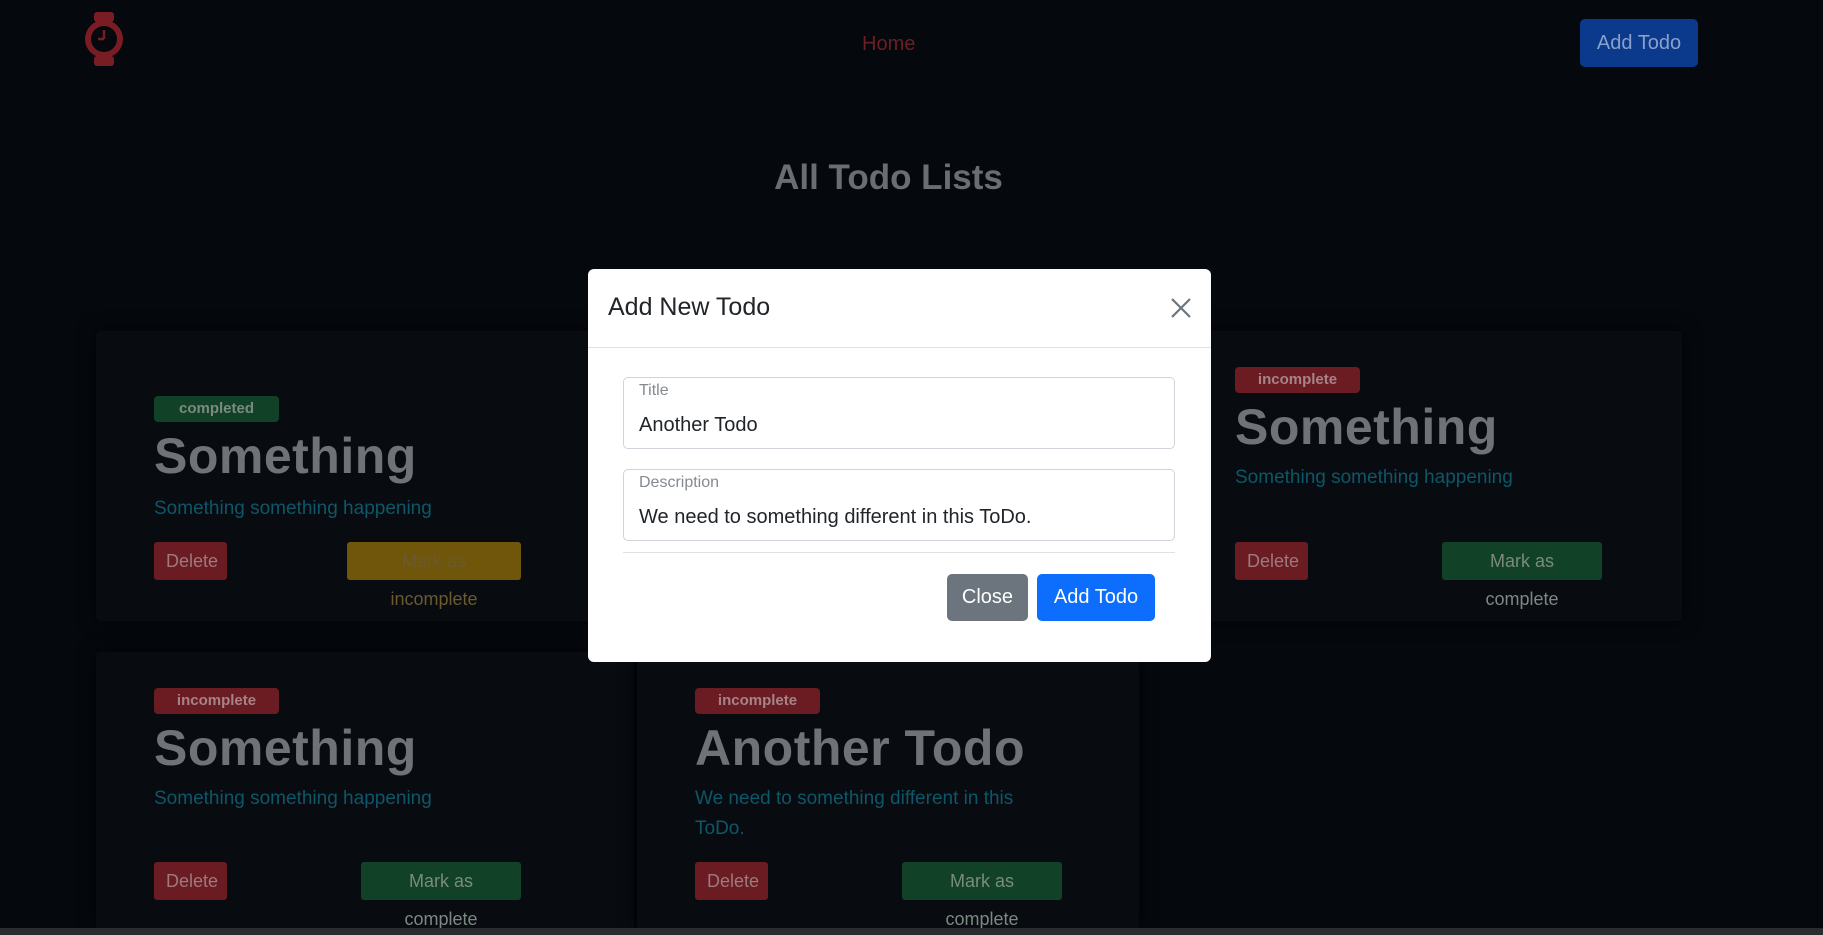  Describe the element at coordinates (679, 482) in the screenshot. I see `description-field-label: Description` at that location.